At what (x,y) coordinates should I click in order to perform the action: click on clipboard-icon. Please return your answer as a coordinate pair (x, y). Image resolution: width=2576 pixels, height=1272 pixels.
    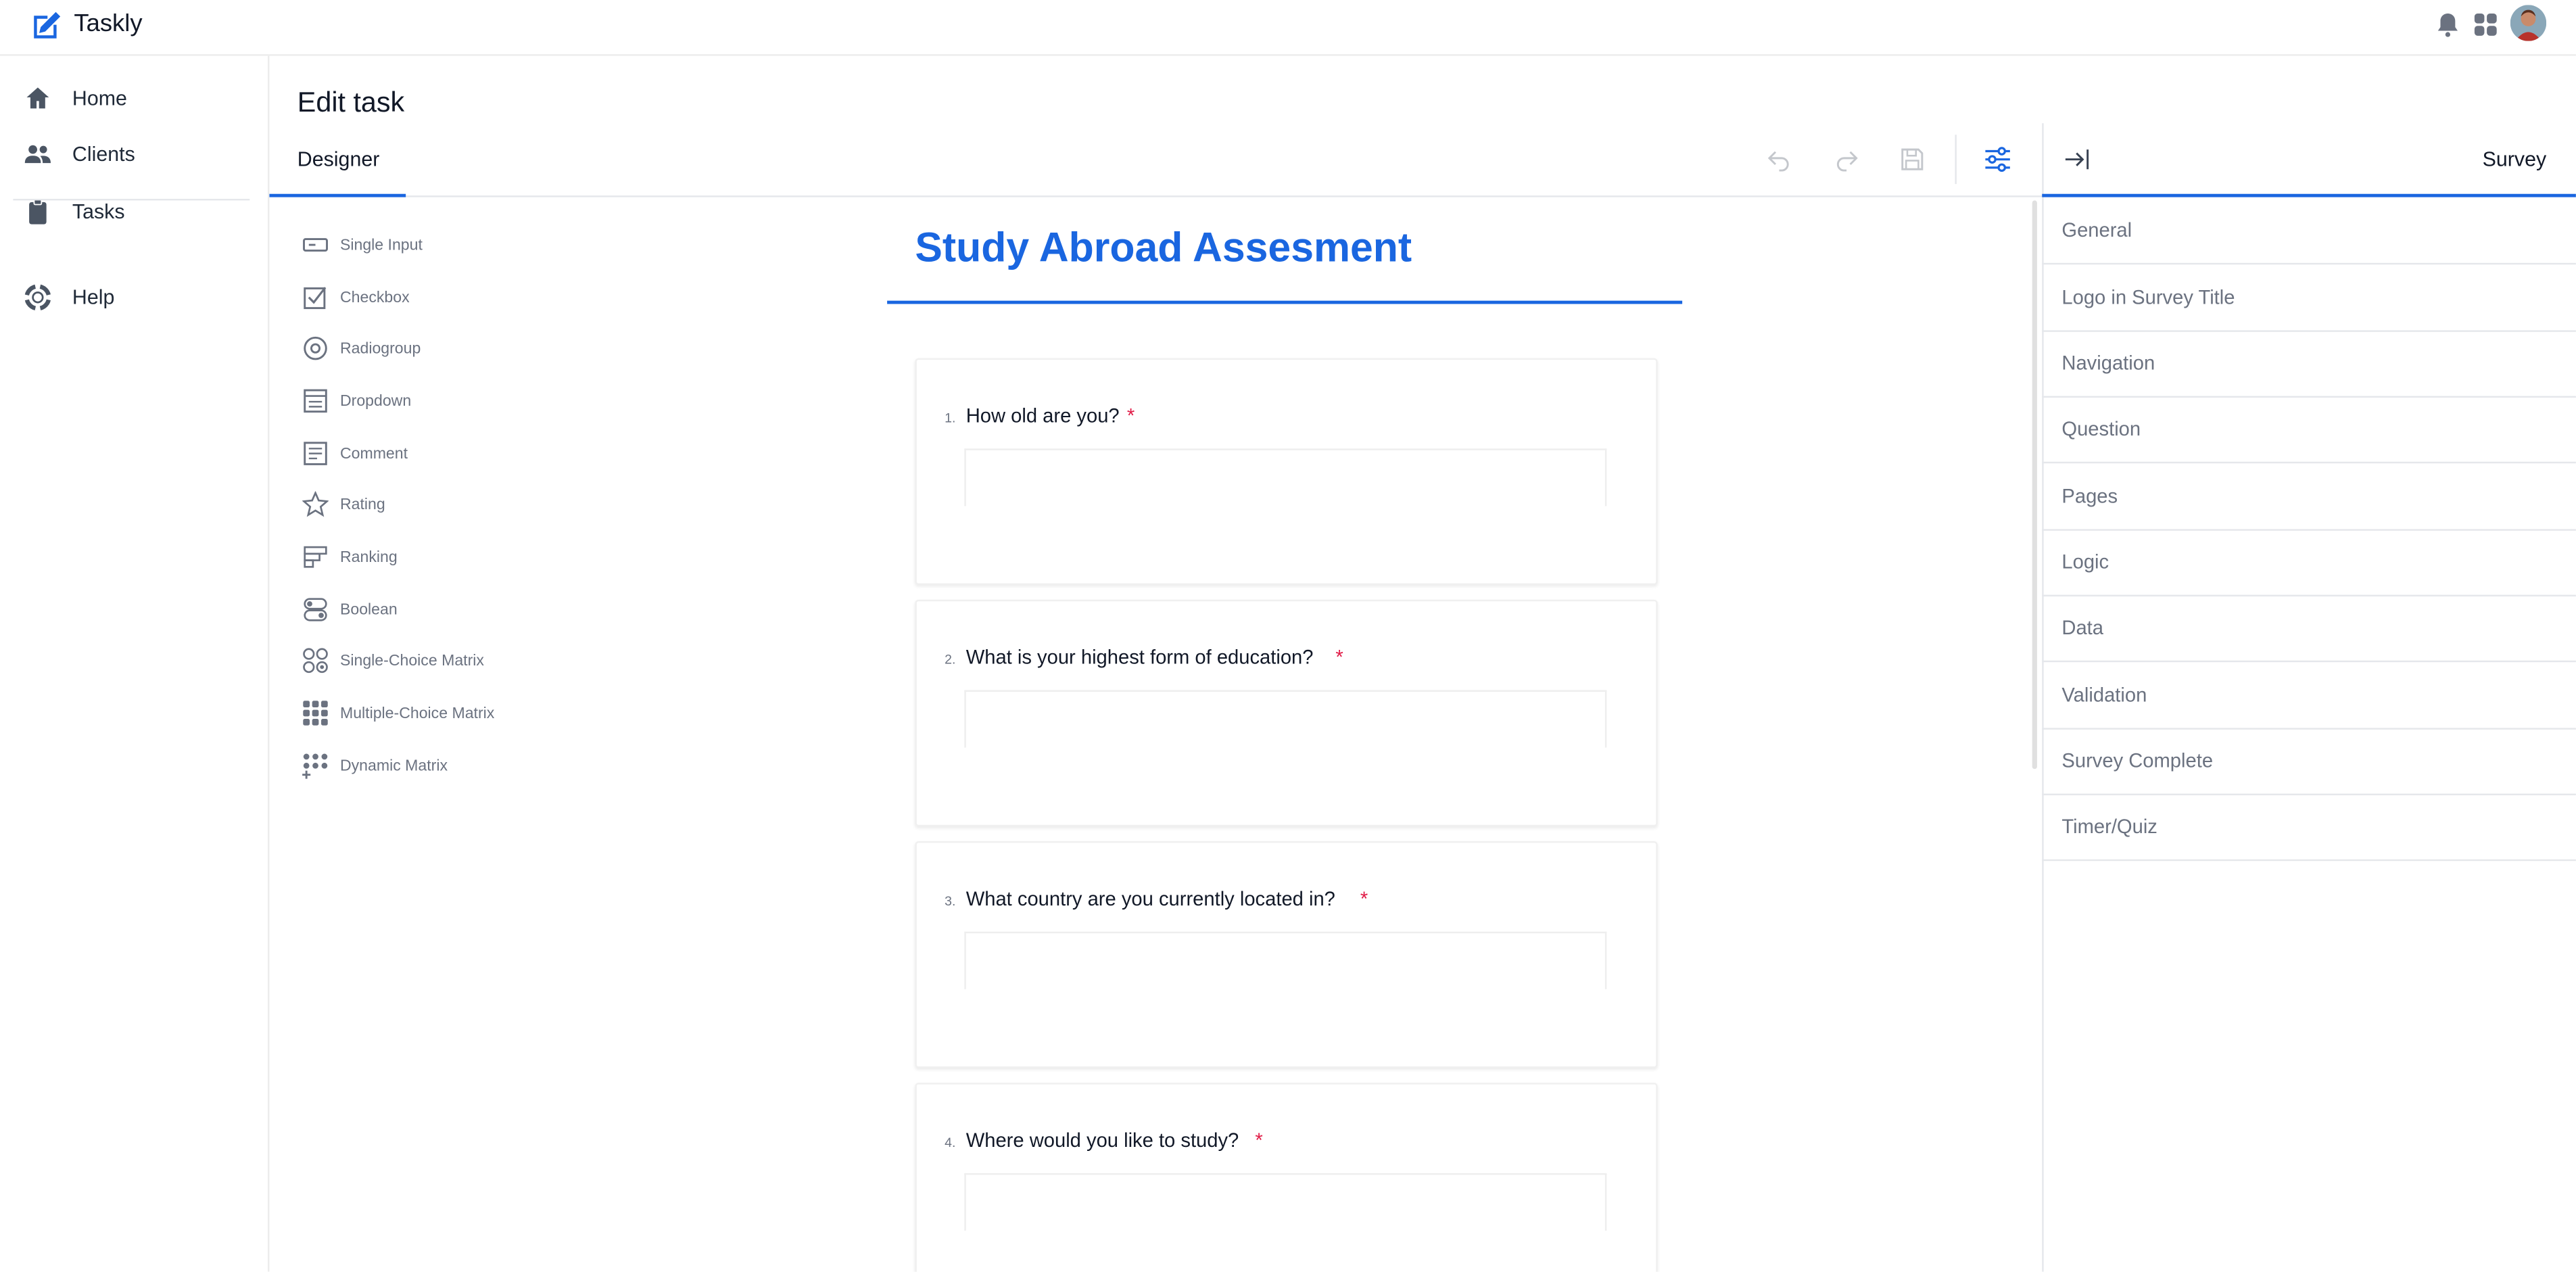
    Looking at the image, I should click on (38, 212).